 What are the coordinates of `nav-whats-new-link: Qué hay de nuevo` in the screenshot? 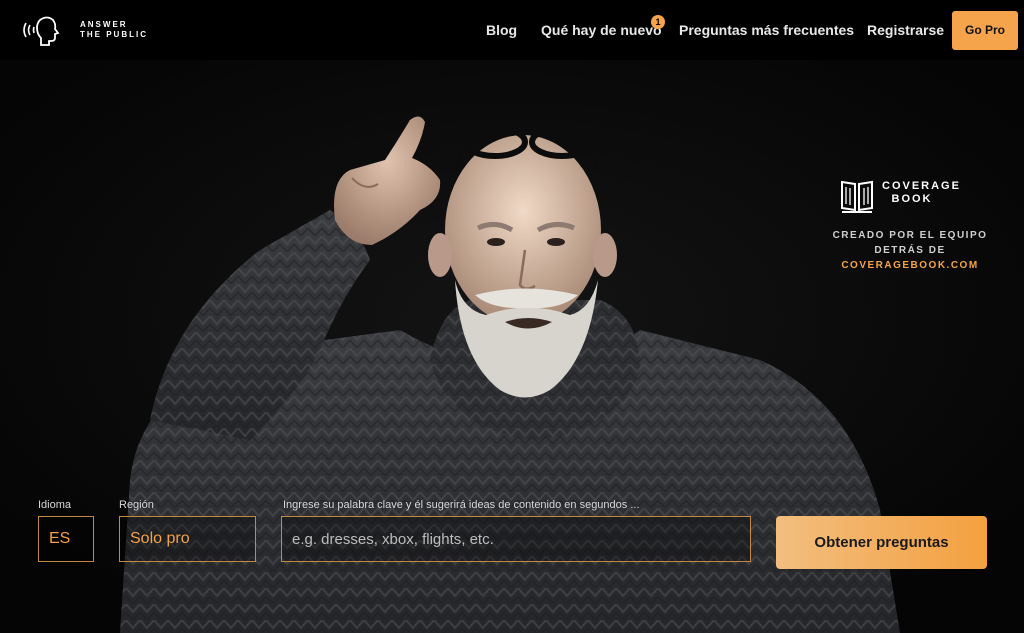 It's located at (601, 30).